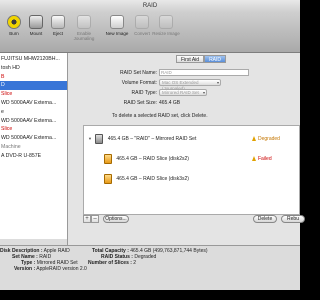 The width and height of the screenshot is (320, 300). What do you see at coordinates (180, 92) in the screenshot?
I see `raid-type-value: Mirrored RAID Set` at bounding box center [180, 92].